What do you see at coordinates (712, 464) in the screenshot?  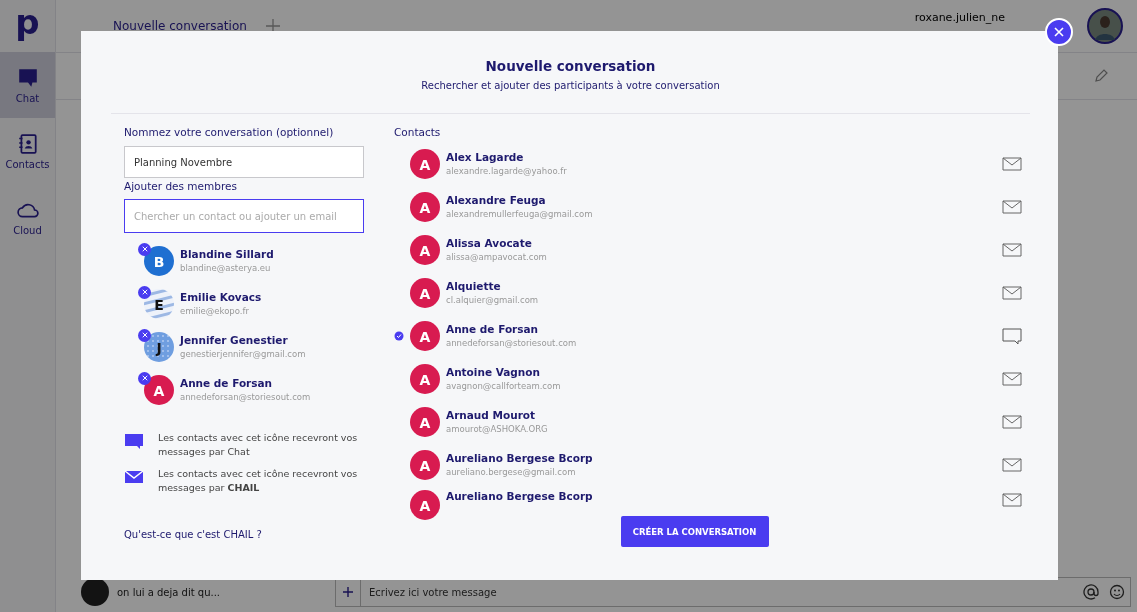 I see `contact-row: A Aureliano Bergese Bcorp aureliano.bergese@gmail.com` at bounding box center [712, 464].